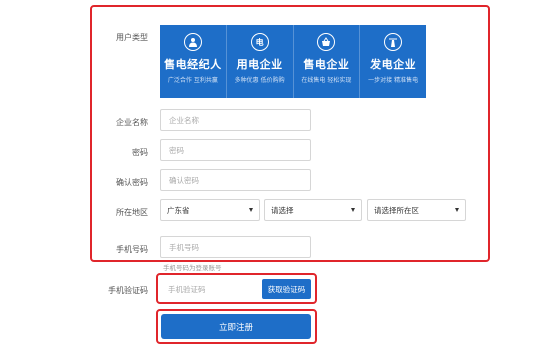 The width and height of the screenshot is (553, 357). Describe the element at coordinates (235, 150) in the screenshot. I see `password-input` at that location.